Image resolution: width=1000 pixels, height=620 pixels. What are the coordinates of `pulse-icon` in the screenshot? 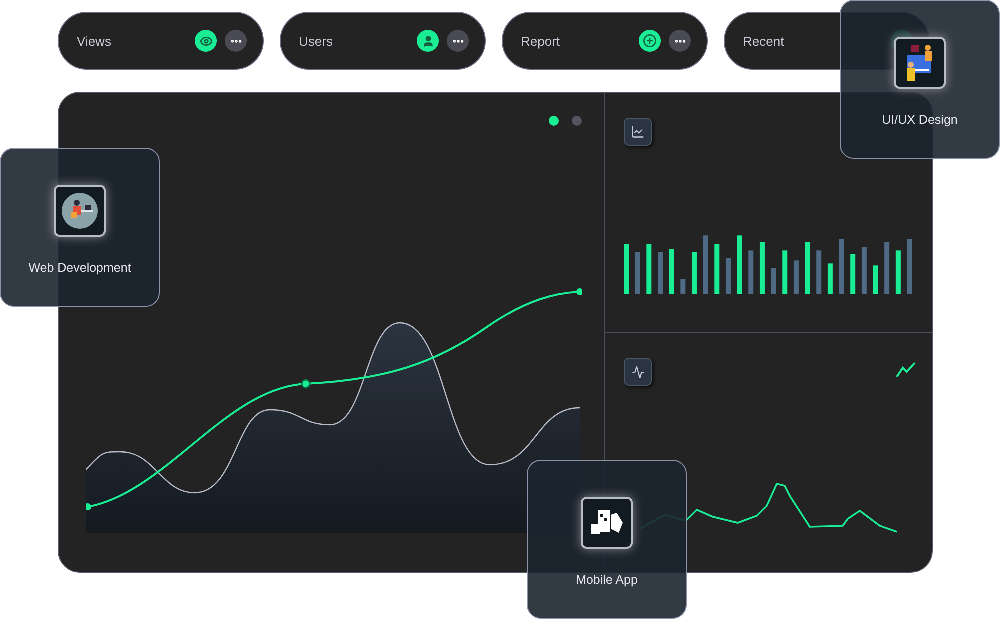 It's located at (638, 372).